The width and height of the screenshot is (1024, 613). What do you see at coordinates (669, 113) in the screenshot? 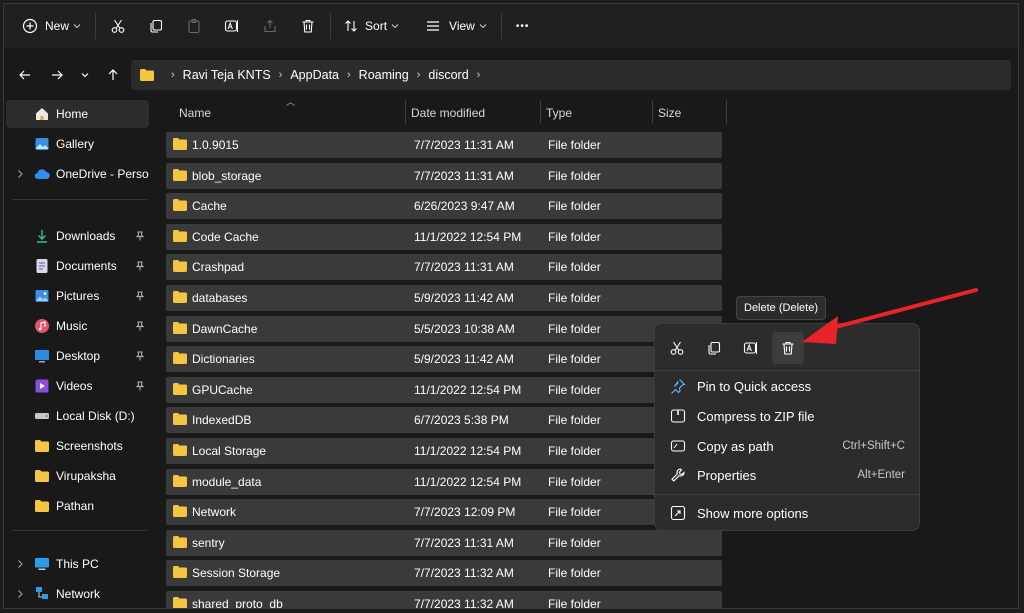
I see `column-header-size: Size` at bounding box center [669, 113].